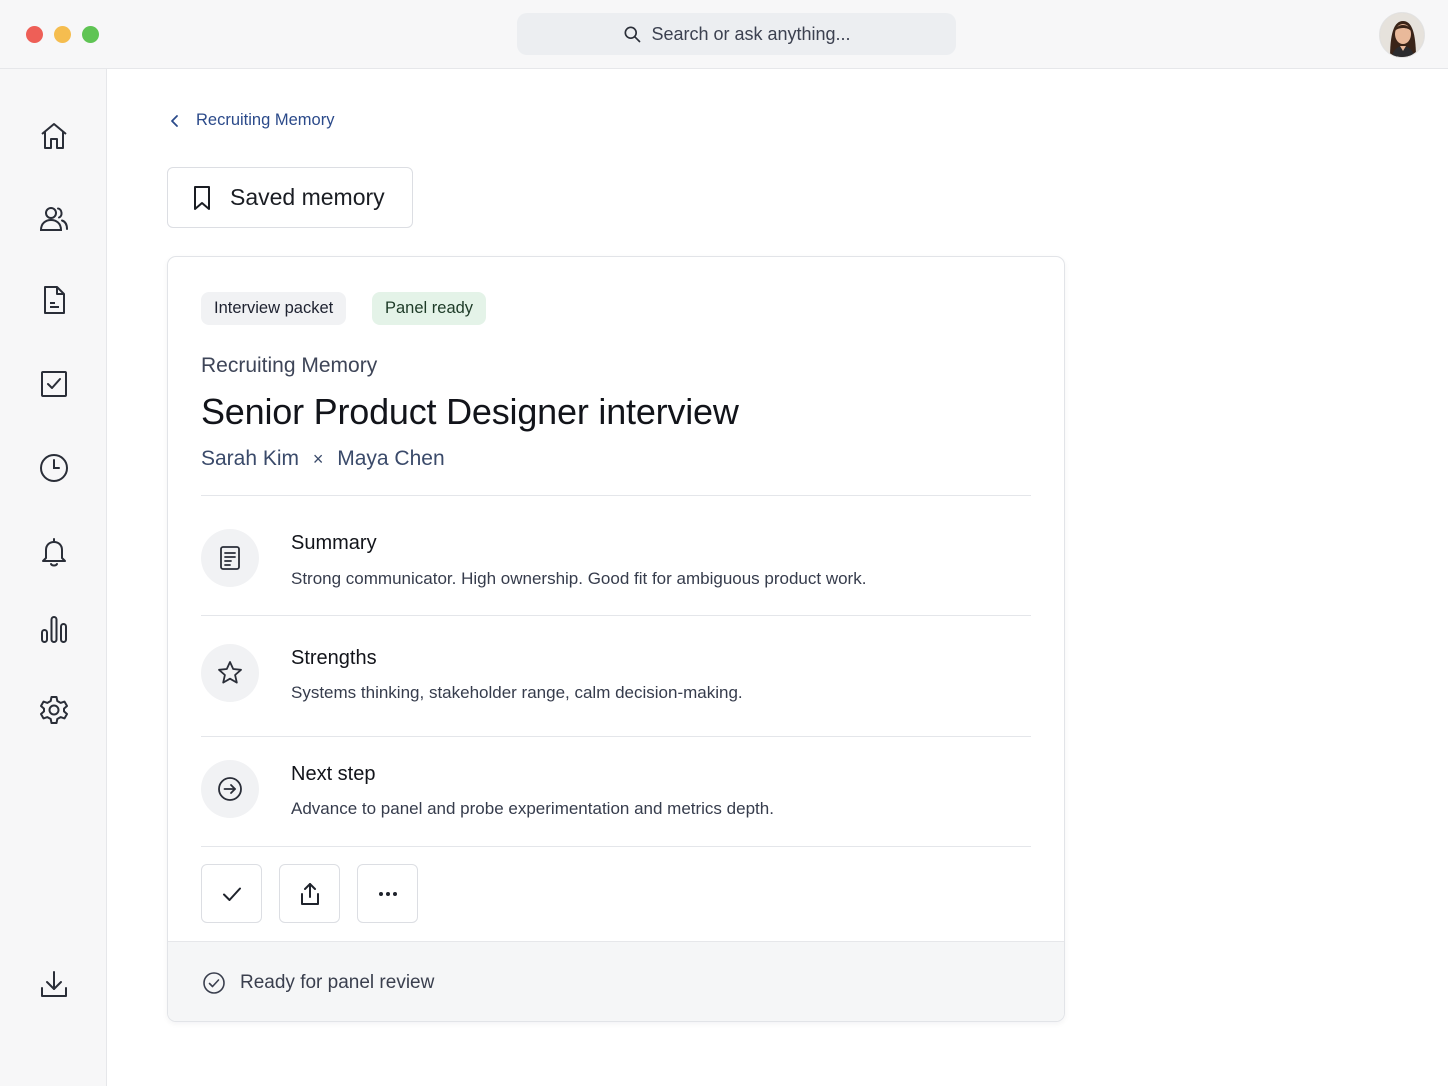 This screenshot has width=1448, height=1086. Describe the element at coordinates (174, 120) in the screenshot. I see `chevron-left-icon` at that location.